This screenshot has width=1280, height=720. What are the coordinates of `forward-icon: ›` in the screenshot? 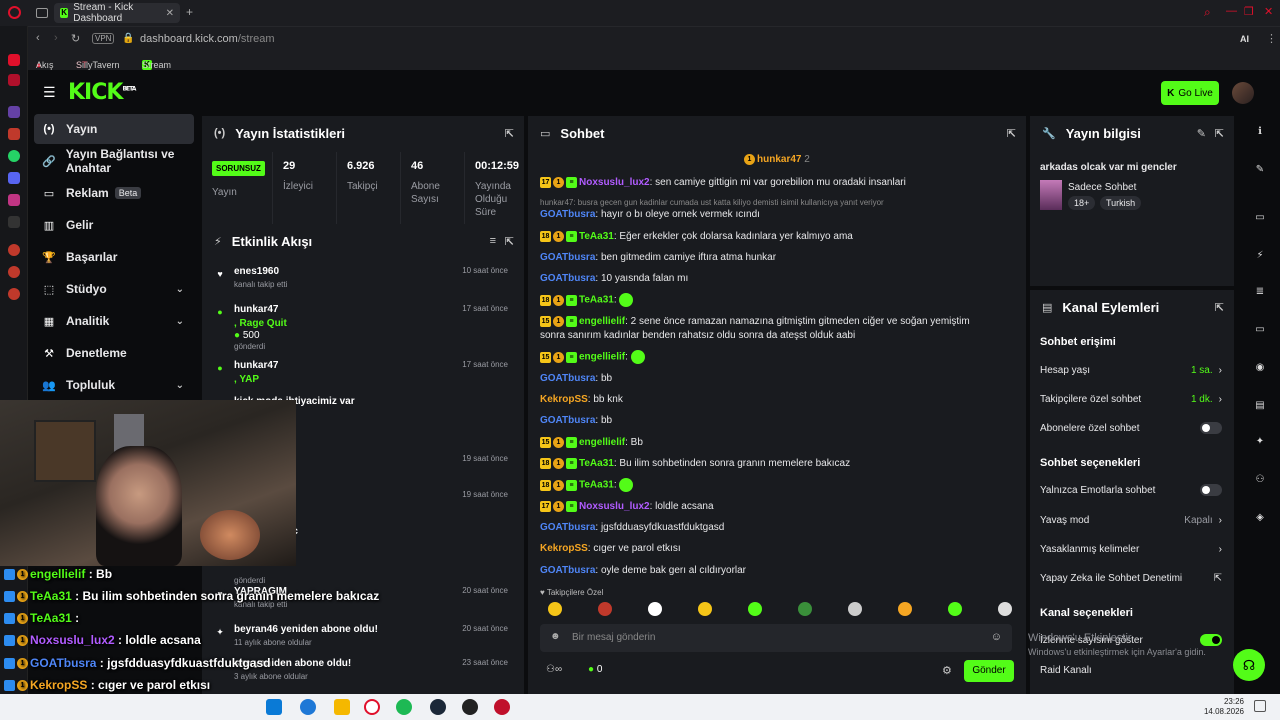 It's located at (56, 38).